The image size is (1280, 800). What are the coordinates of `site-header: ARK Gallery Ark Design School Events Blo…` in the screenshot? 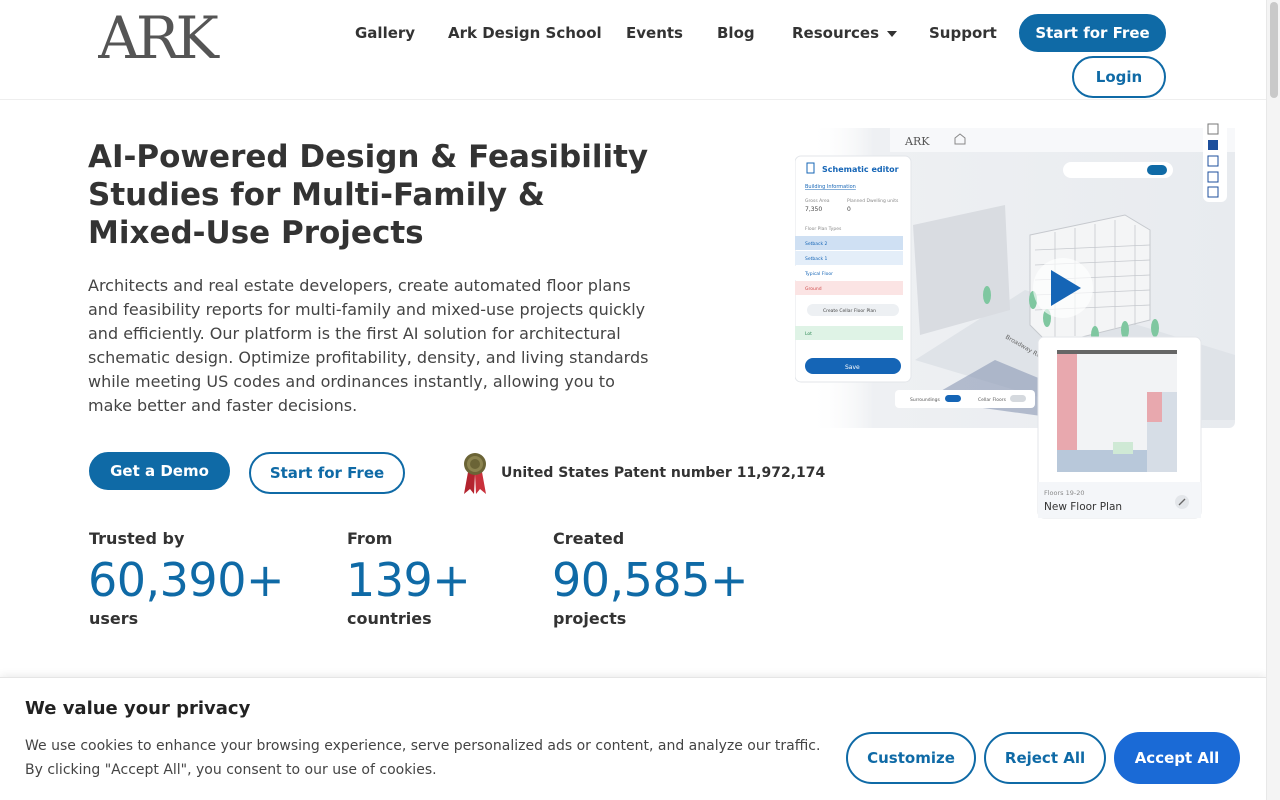 It's located at (633, 50).